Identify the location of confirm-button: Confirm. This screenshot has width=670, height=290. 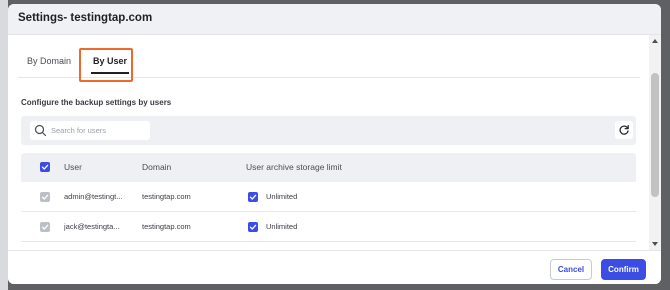
(623, 269).